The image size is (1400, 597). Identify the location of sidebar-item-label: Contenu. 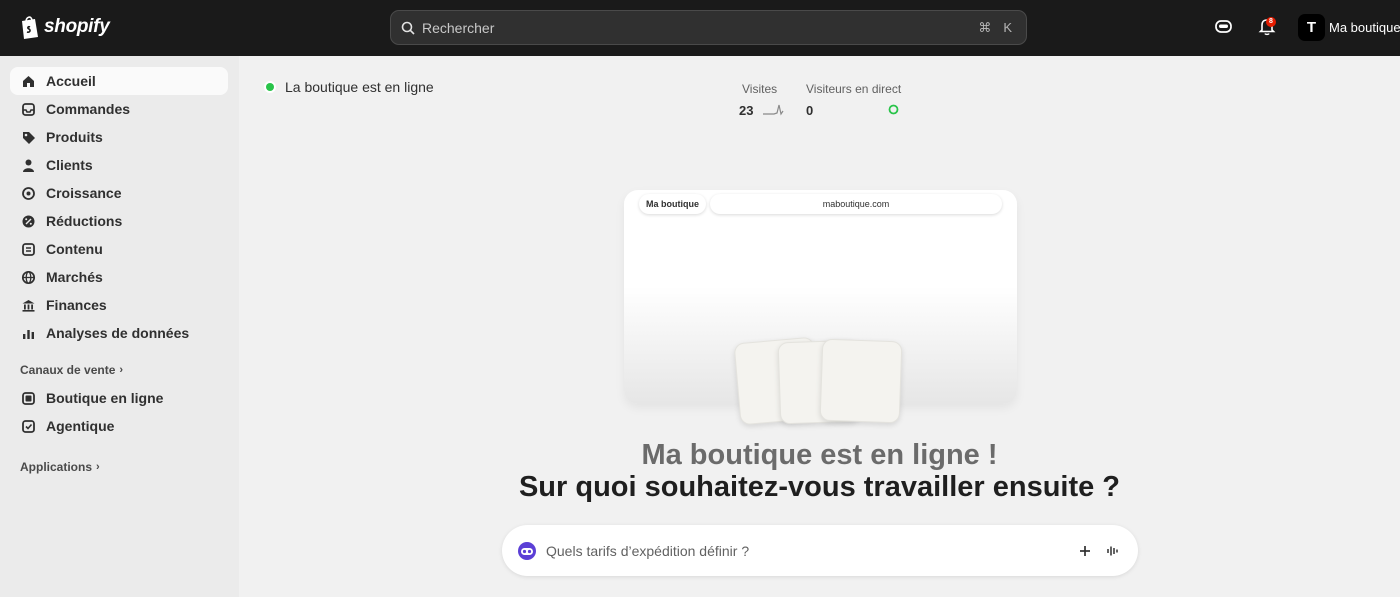
(74, 249).